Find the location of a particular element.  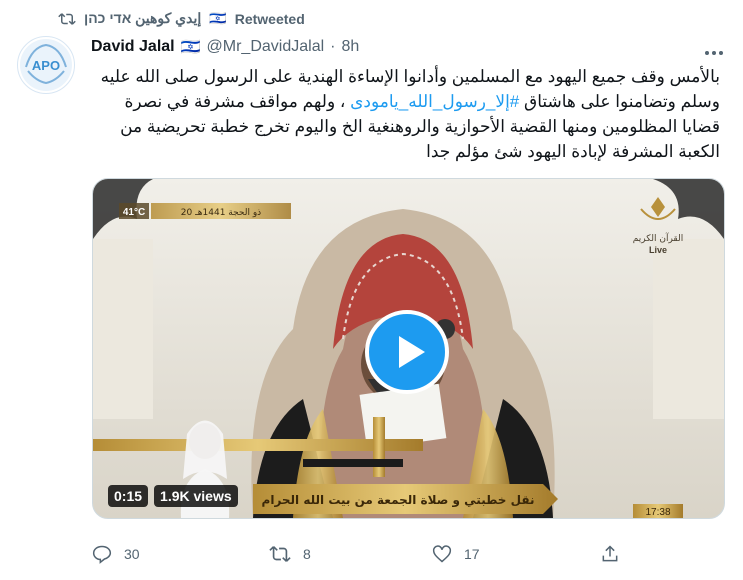

tweet-time: 8h is located at coordinates (350, 47).